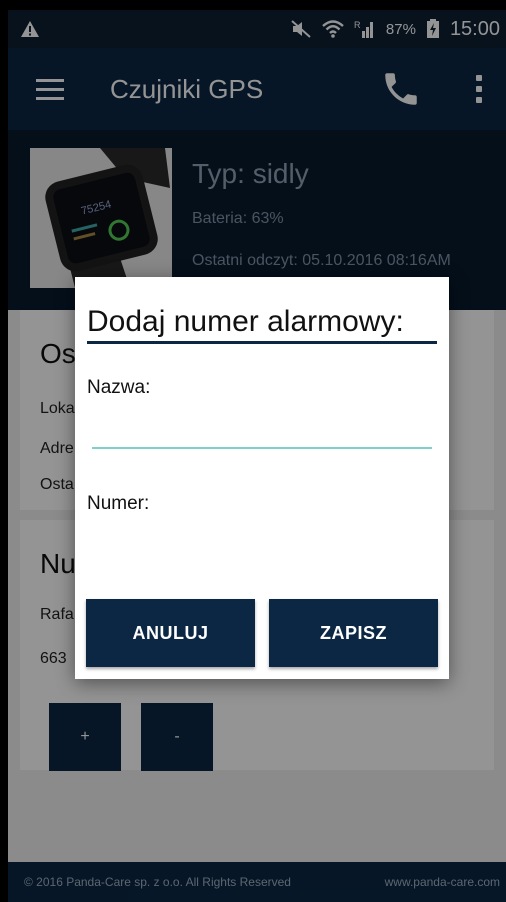 The image size is (506, 902). Describe the element at coordinates (262, 324) in the screenshot. I see `dialog-title: Dodaj numer alarmowy:` at that location.